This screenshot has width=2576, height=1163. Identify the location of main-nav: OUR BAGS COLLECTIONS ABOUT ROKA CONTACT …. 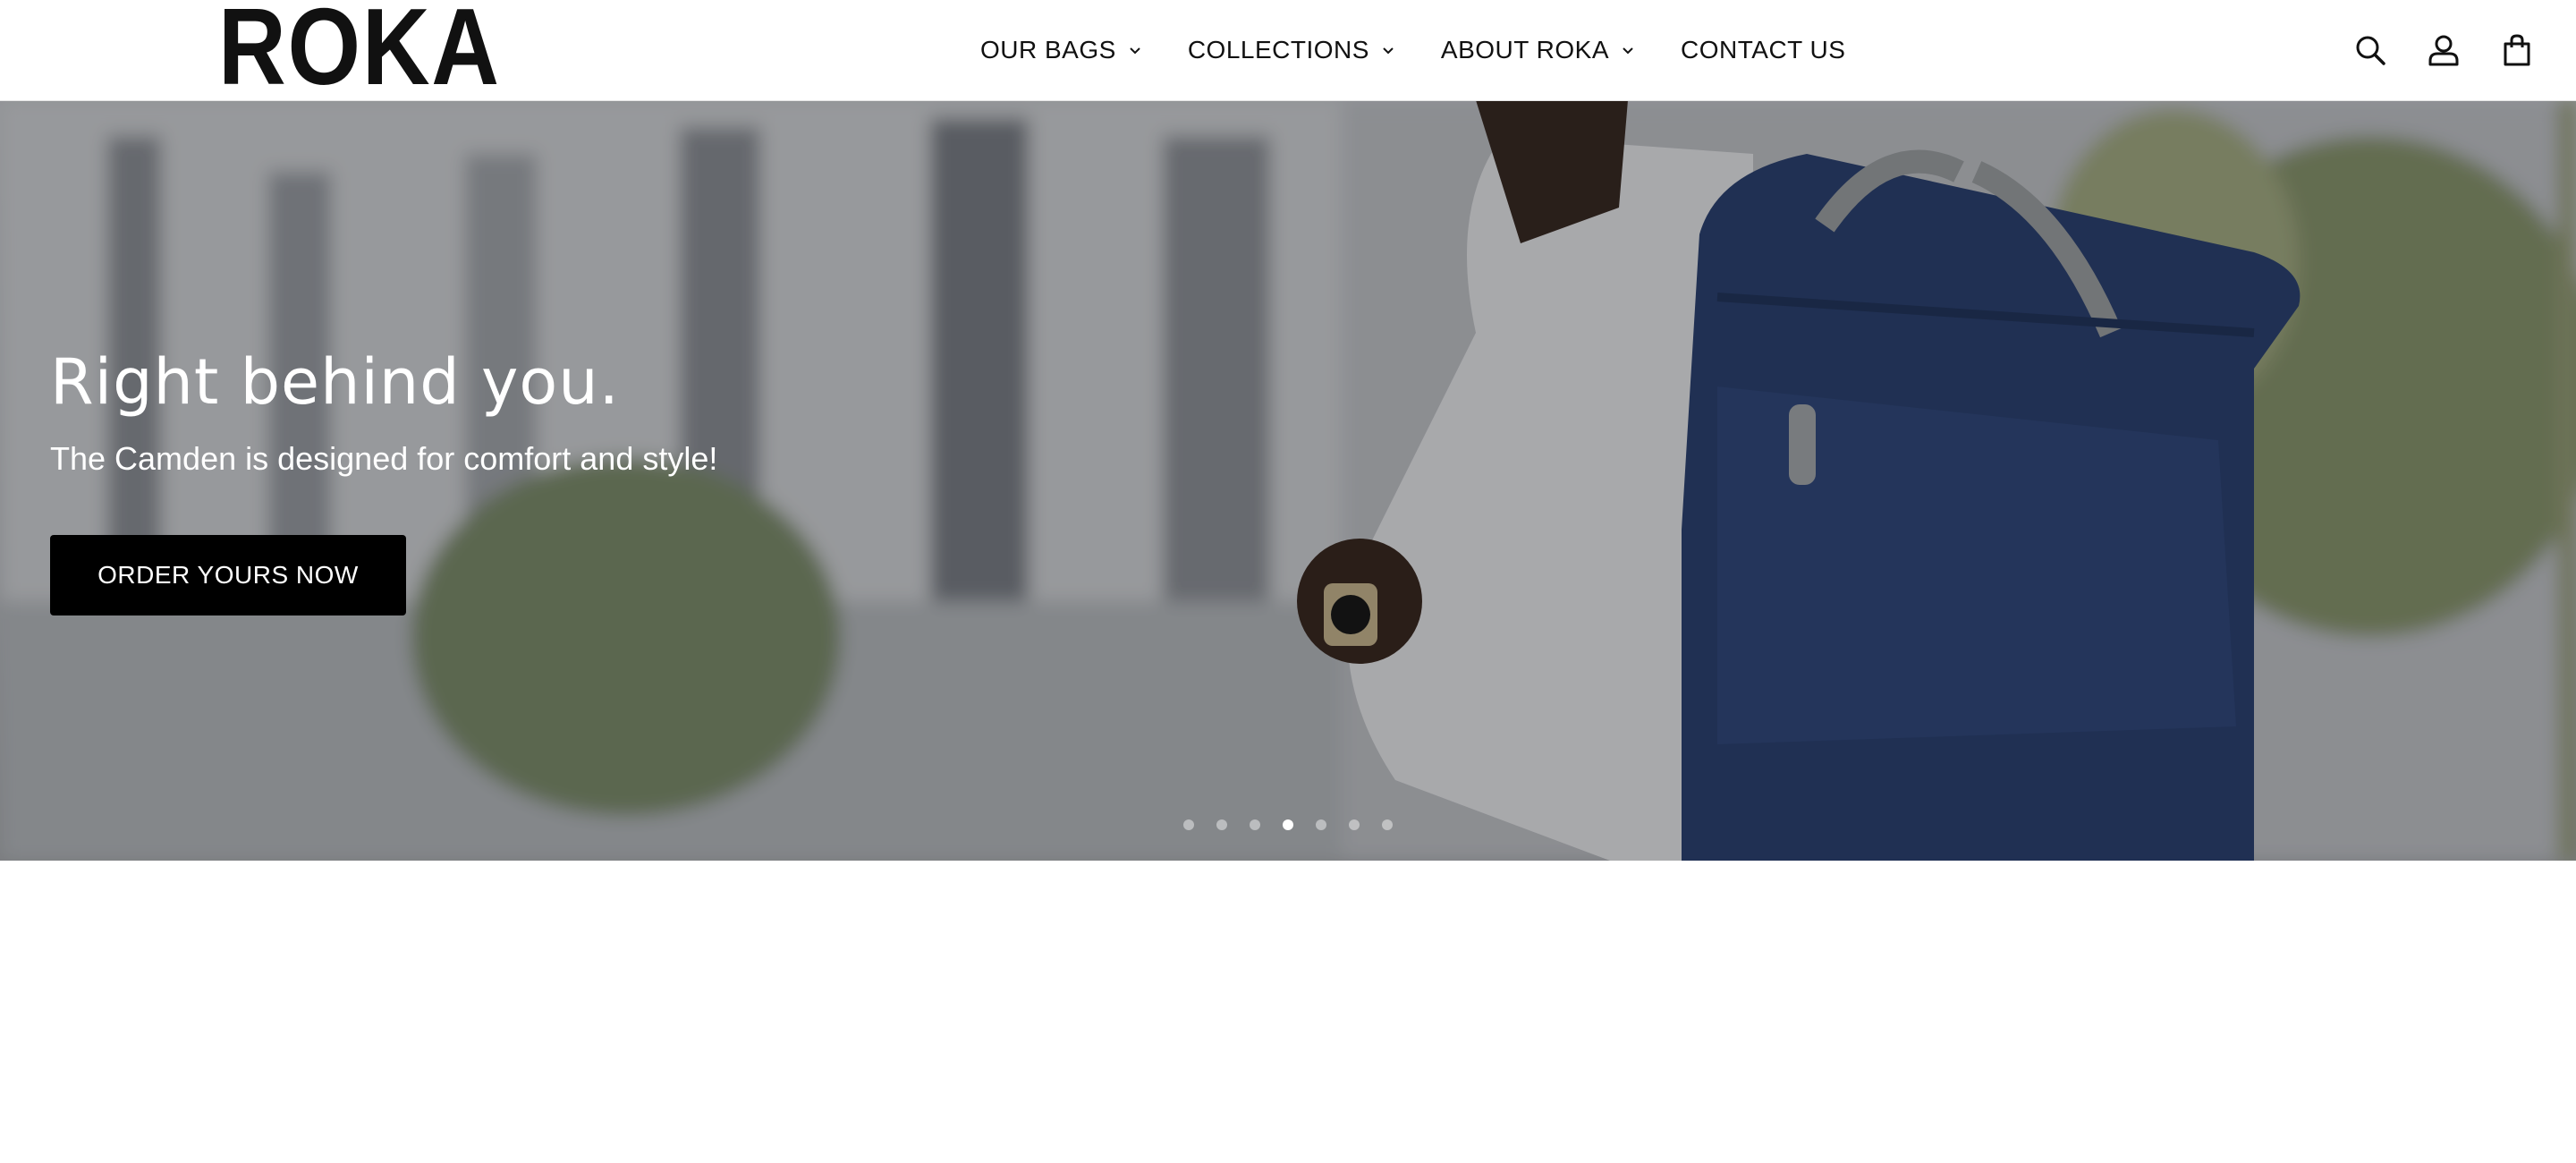
(1412, 50).